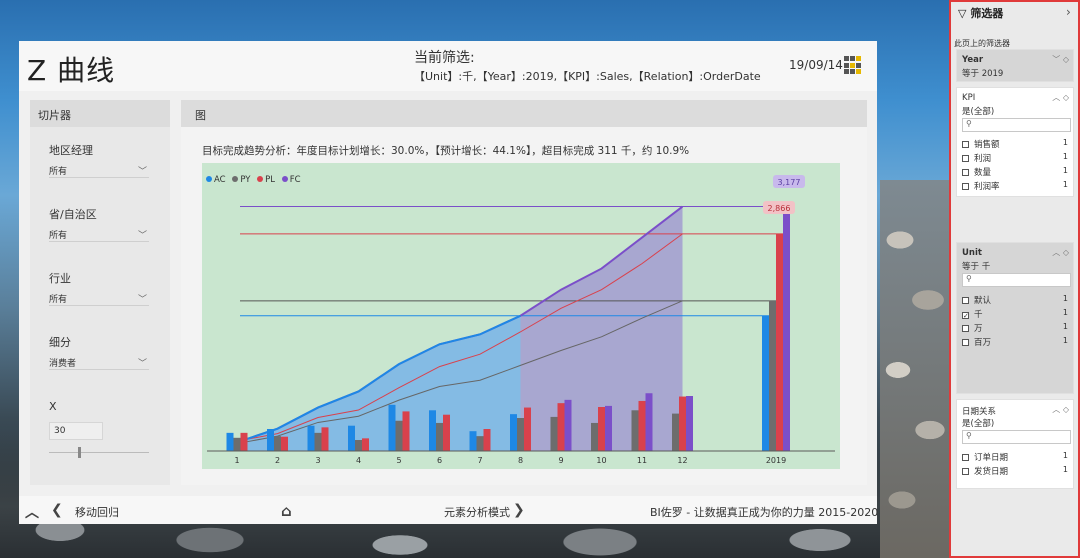 Image resolution: width=1080 pixels, height=558 pixels. I want to click on credit-text: BI佐罗 - 让数据真正成为你的力量 2015-2020, so click(764, 512).